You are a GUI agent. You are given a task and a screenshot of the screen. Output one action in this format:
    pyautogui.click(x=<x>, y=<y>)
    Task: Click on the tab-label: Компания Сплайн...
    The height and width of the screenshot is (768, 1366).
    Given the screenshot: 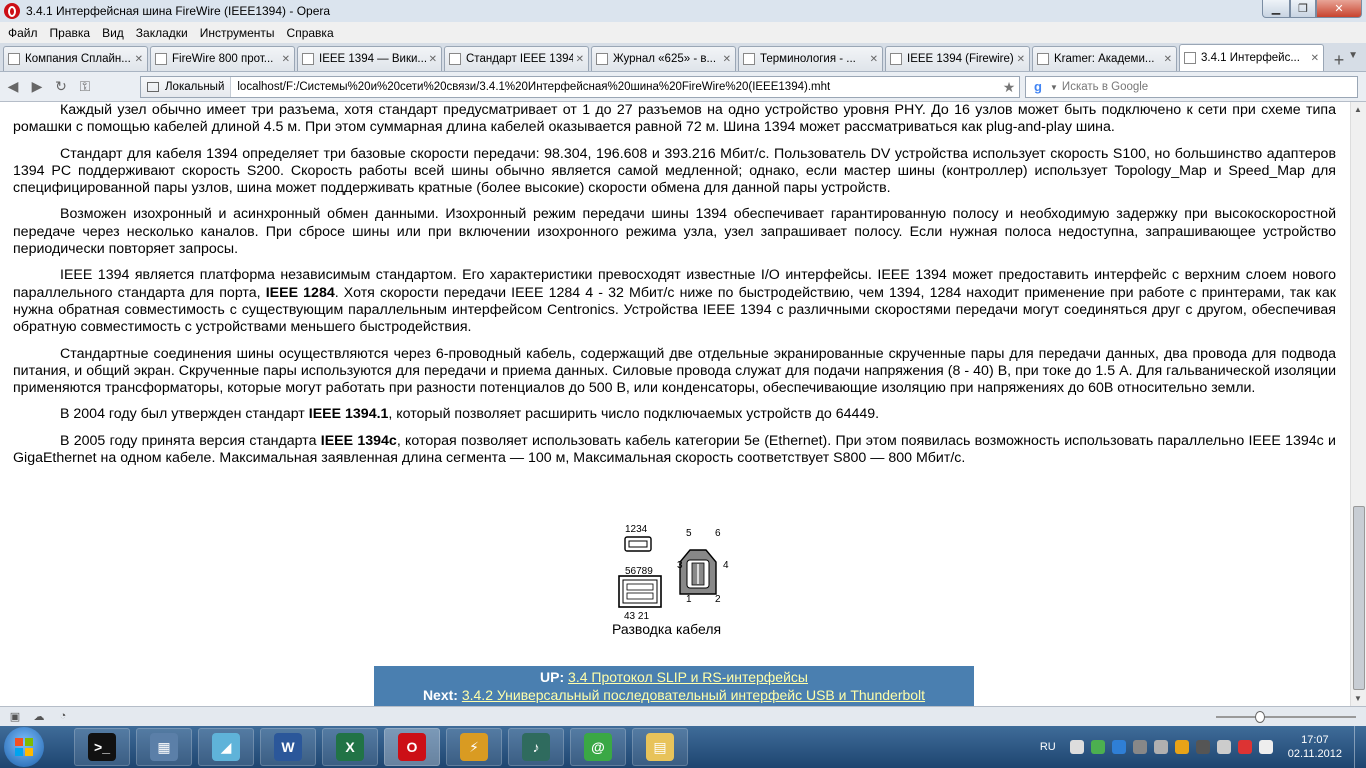 What is the action you would take?
    pyautogui.click(x=78, y=59)
    